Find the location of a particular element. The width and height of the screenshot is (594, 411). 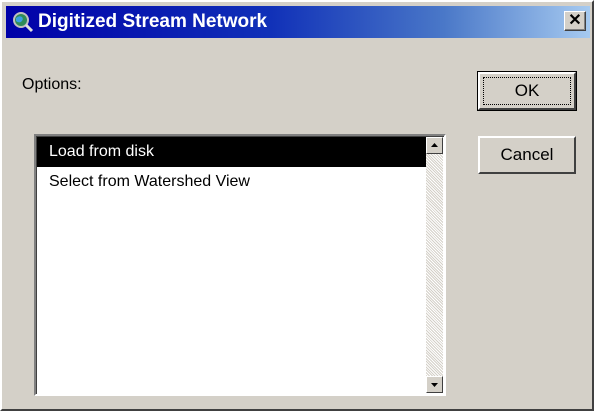

ok-button: OK is located at coordinates (527, 91).